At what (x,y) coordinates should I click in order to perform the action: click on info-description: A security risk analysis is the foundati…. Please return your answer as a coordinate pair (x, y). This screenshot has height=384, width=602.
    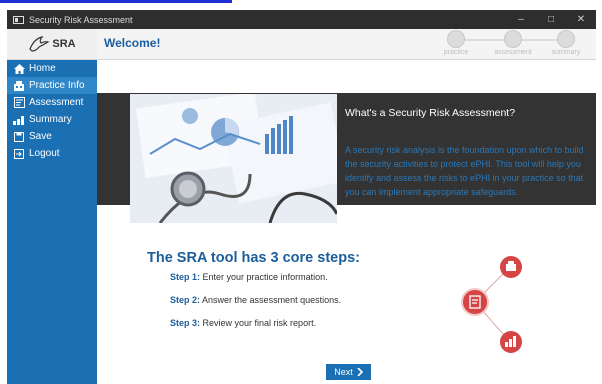
    Looking at the image, I should click on (464, 171).